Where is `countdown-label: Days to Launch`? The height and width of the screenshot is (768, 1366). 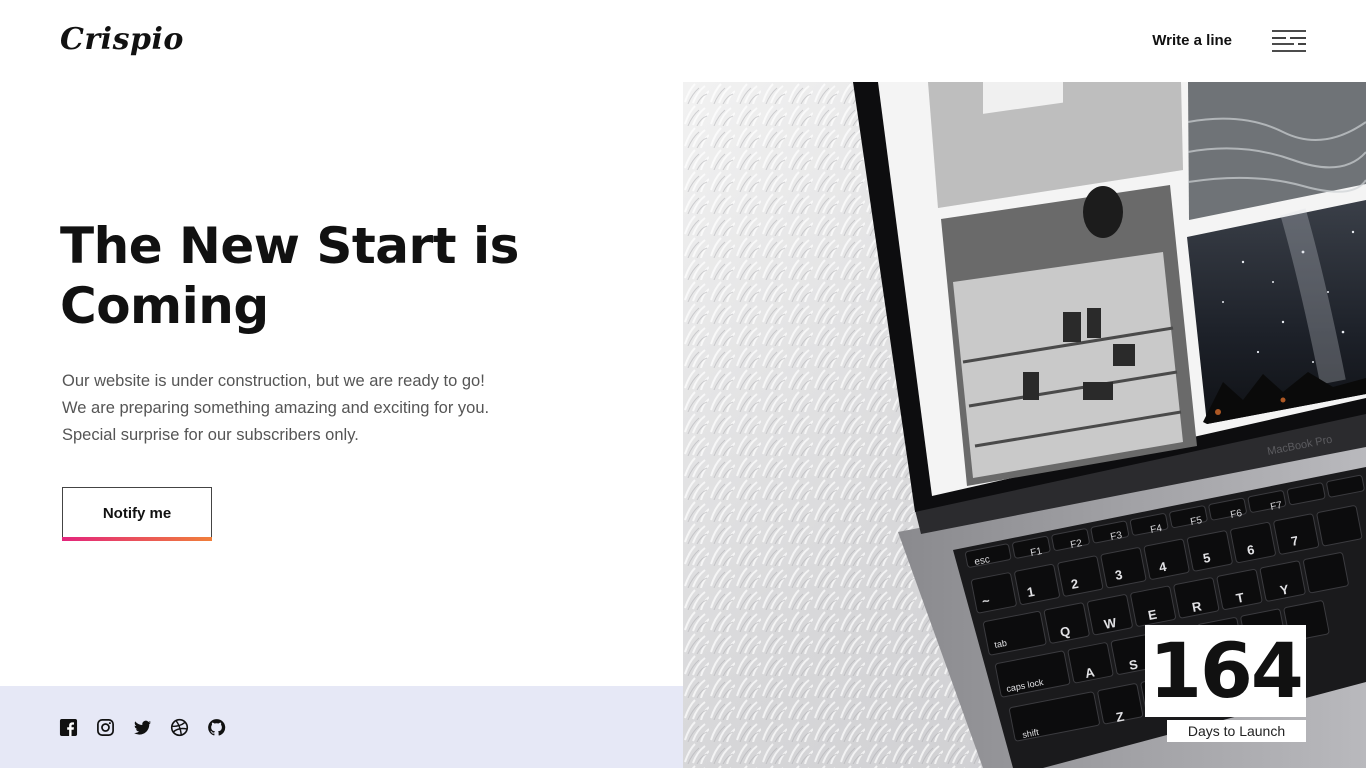
countdown-label: Days to Launch is located at coordinates (1236, 731).